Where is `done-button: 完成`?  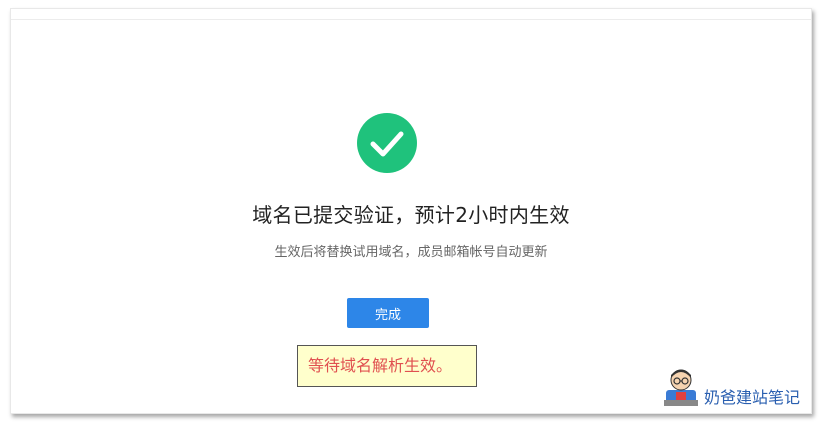
done-button: 完成 is located at coordinates (388, 313).